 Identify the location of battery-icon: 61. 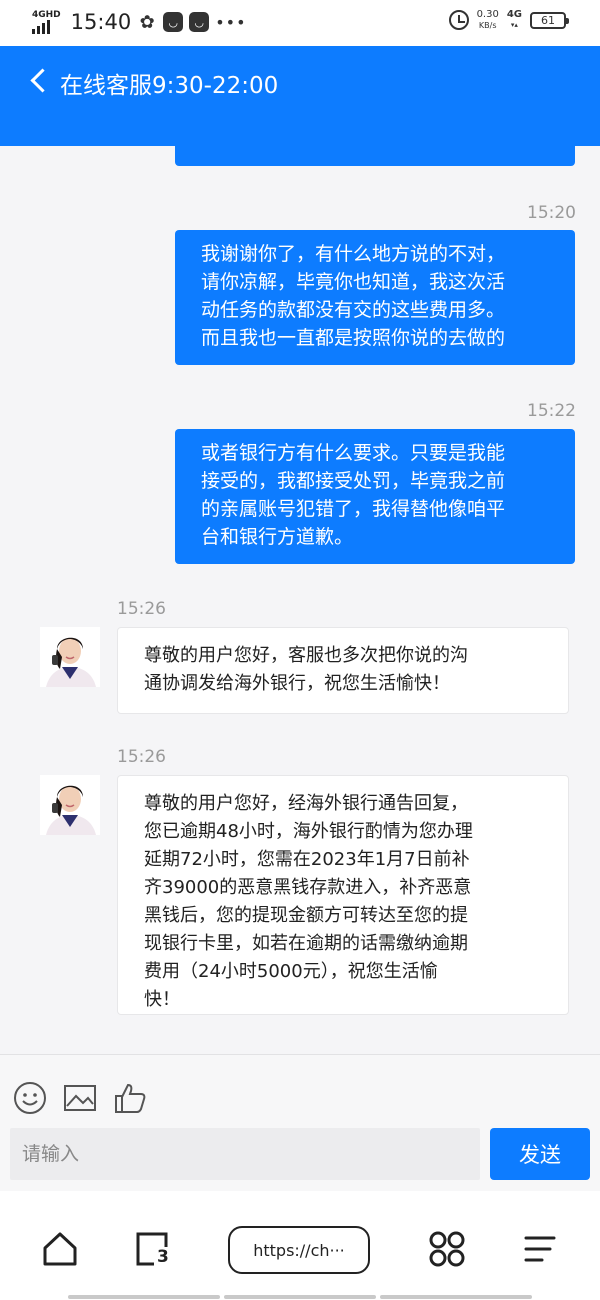
(549, 20).